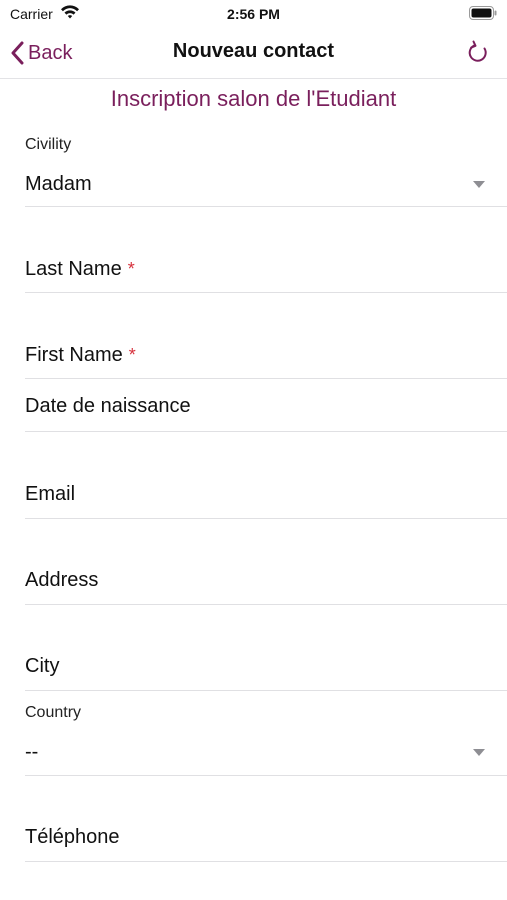 The height and width of the screenshot is (900, 507). Describe the element at coordinates (266, 475) in the screenshot. I see `email-field: Email` at that location.